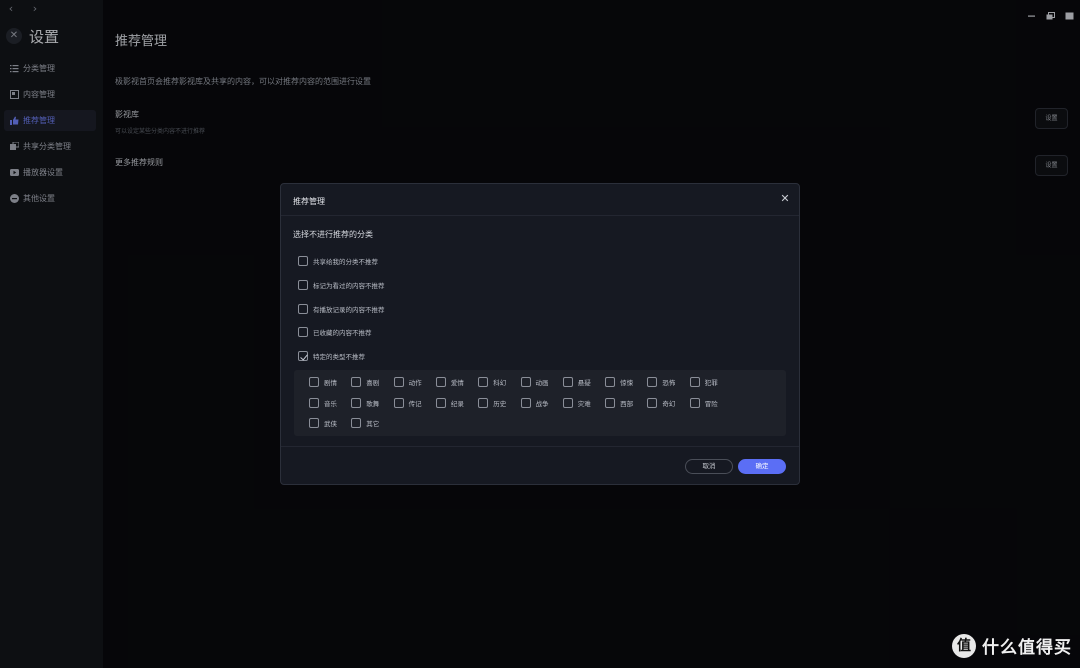  I want to click on option-label: 标记为看过的内容不推荐, so click(349, 286).